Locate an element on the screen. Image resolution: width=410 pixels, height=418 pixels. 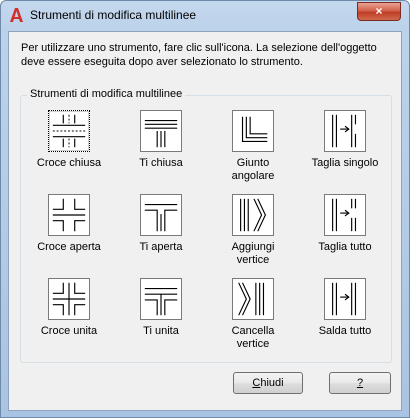
chiudi-button: Chiudi is located at coordinates (268, 383).